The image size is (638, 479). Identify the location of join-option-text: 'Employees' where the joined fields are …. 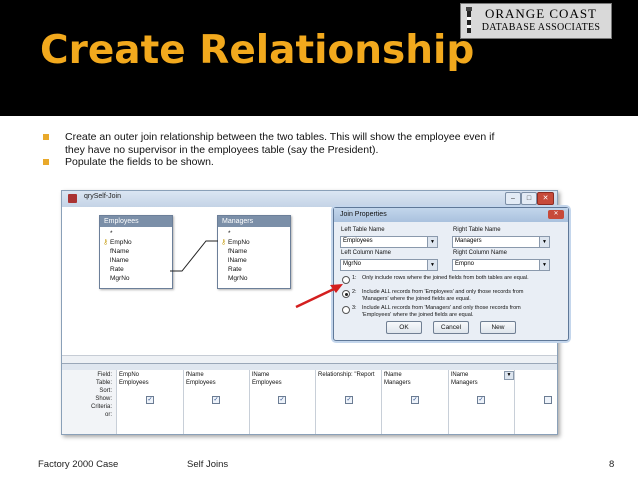
(418, 315).